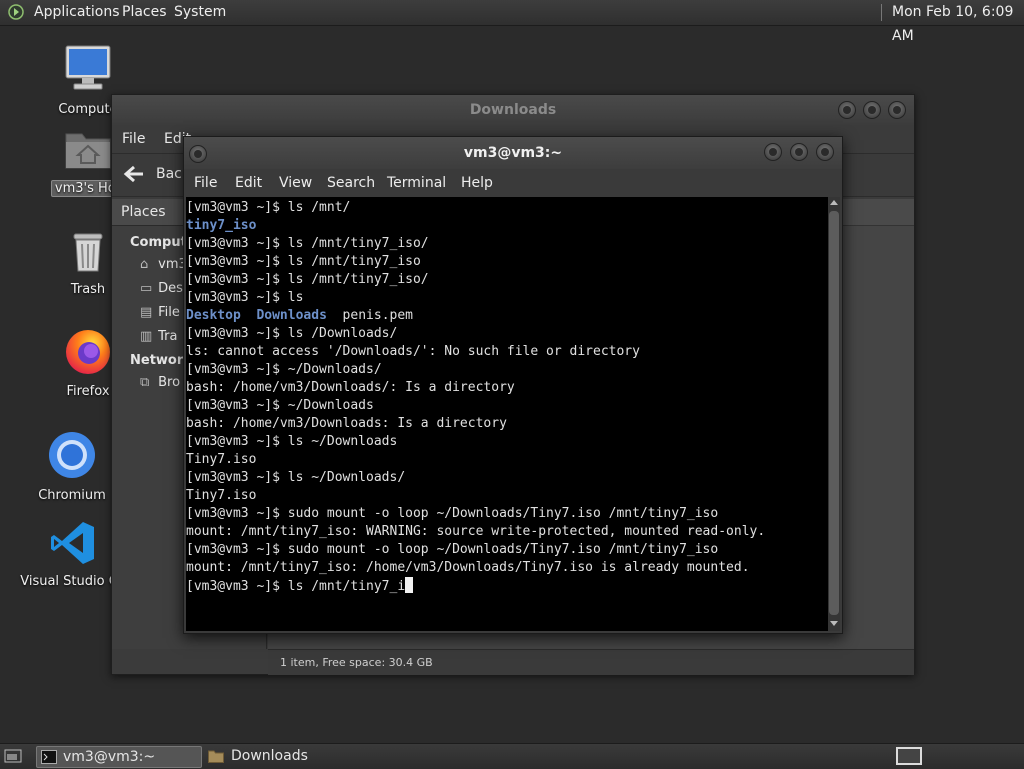 The width and height of the screenshot is (1024, 769). I want to click on folder-icon, so click(216, 756).